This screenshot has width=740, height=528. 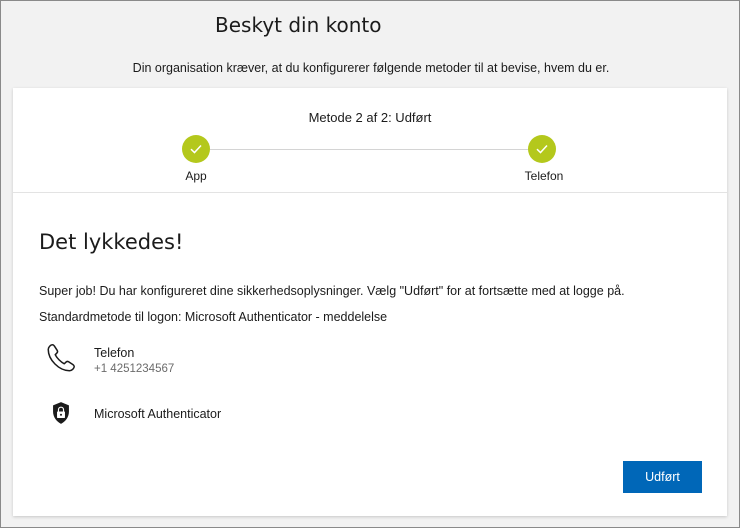 What do you see at coordinates (662, 477) in the screenshot?
I see `done-button: Udført` at bounding box center [662, 477].